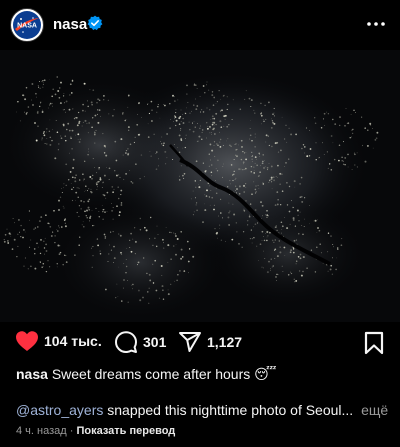  I want to click on nasa-logo-icon: NASA, so click(27, 25).